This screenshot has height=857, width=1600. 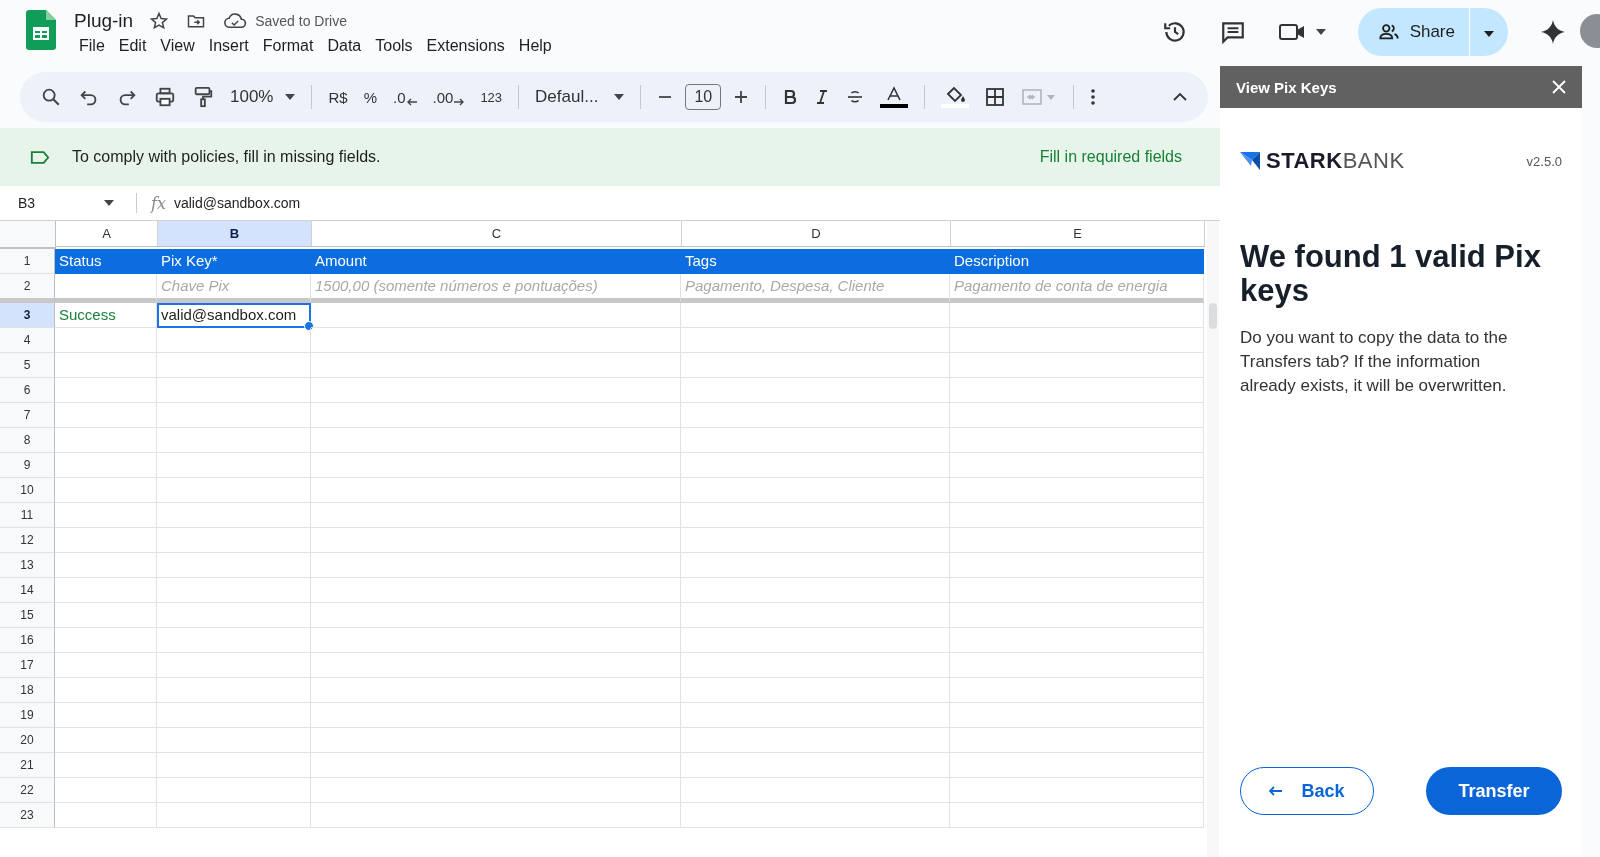 What do you see at coordinates (1232, 32) in the screenshot?
I see `comment-icon` at bounding box center [1232, 32].